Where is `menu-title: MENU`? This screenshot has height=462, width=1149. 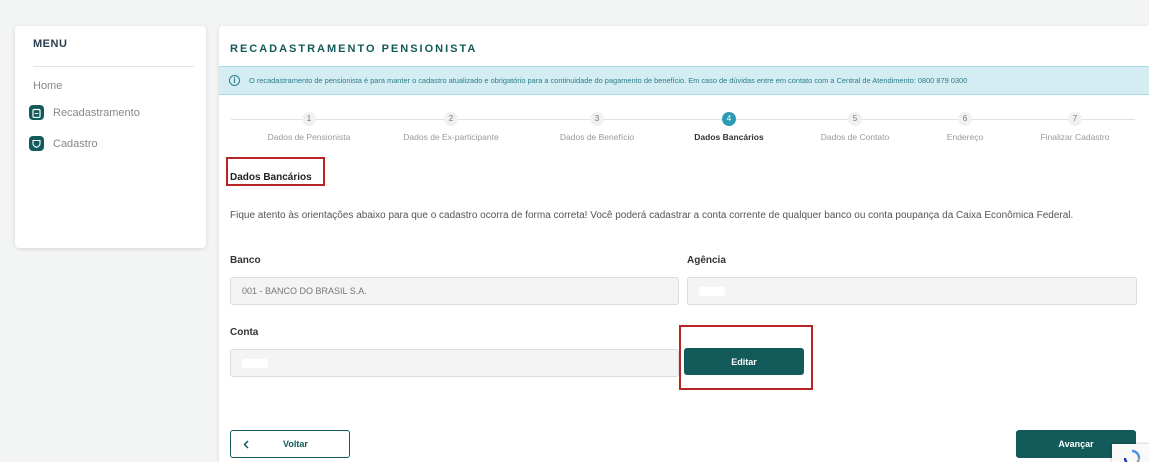
menu-title: MENU is located at coordinates (50, 44).